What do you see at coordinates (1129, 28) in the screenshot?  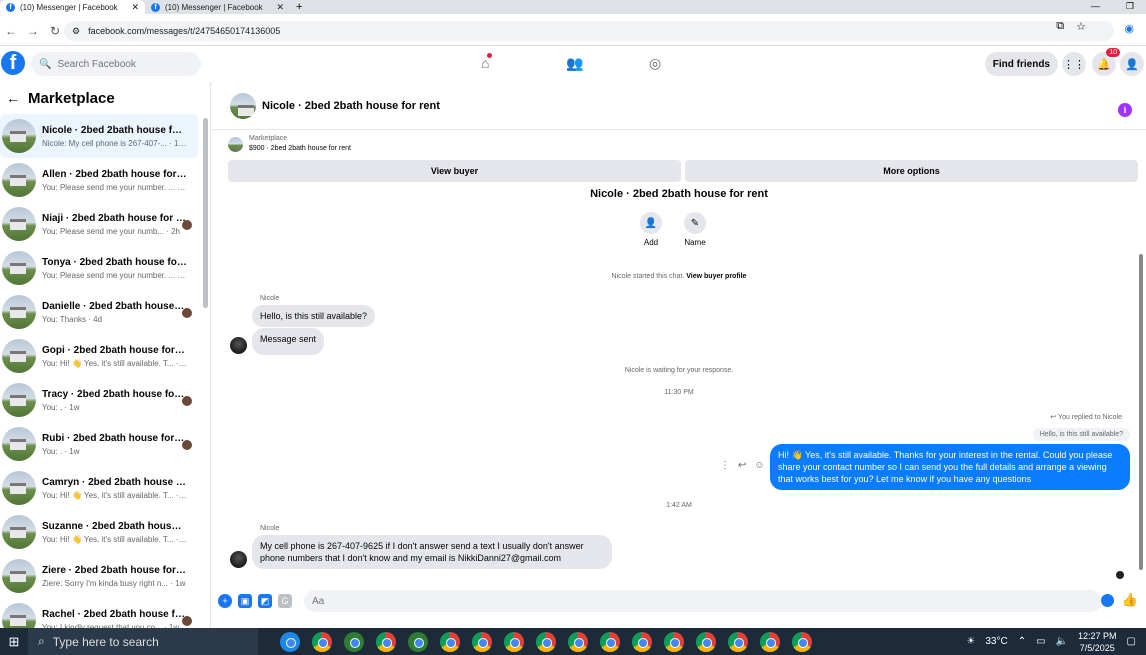 I see `browser-profile-icon: ◉` at bounding box center [1129, 28].